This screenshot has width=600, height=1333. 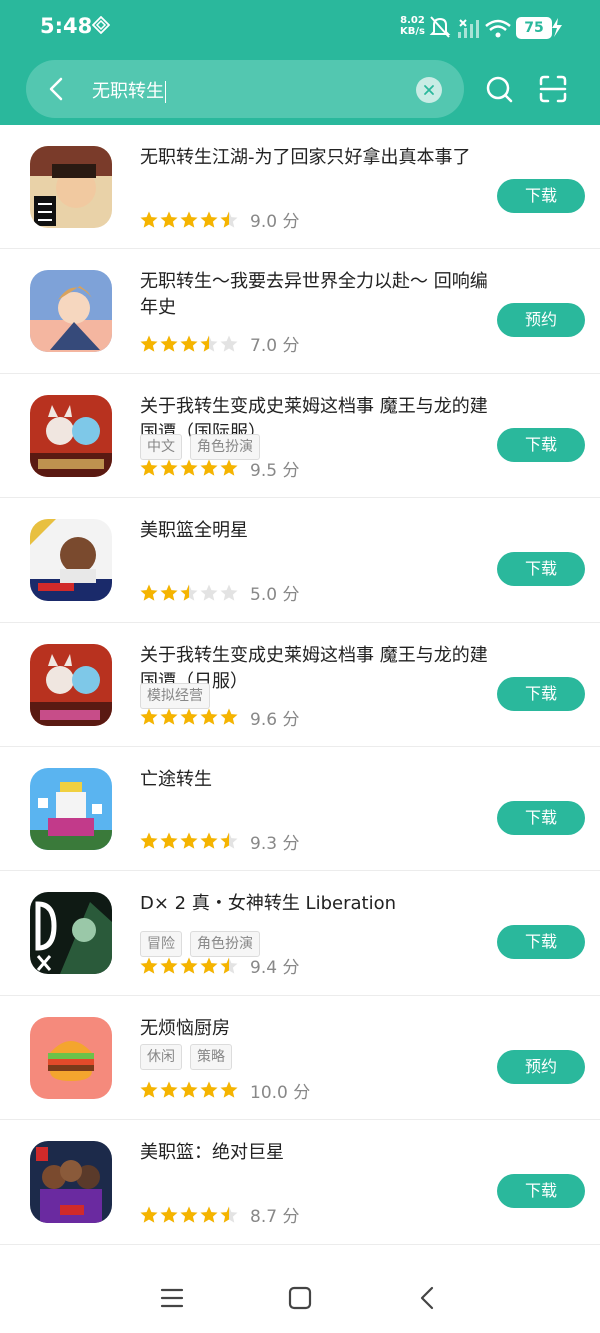 What do you see at coordinates (275, 843) in the screenshot?
I see `rating-score: 9.3 分` at bounding box center [275, 843].